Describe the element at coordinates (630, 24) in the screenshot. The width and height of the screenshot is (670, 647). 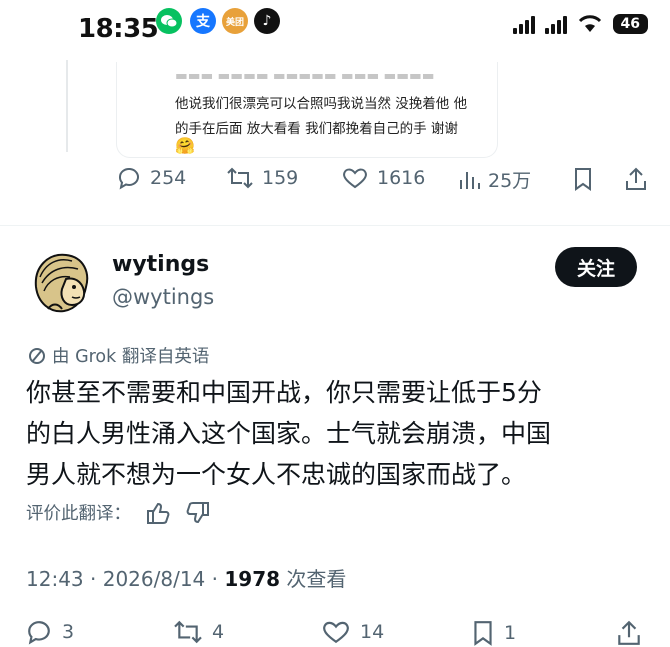
I see `battery-indicator: 46` at that location.